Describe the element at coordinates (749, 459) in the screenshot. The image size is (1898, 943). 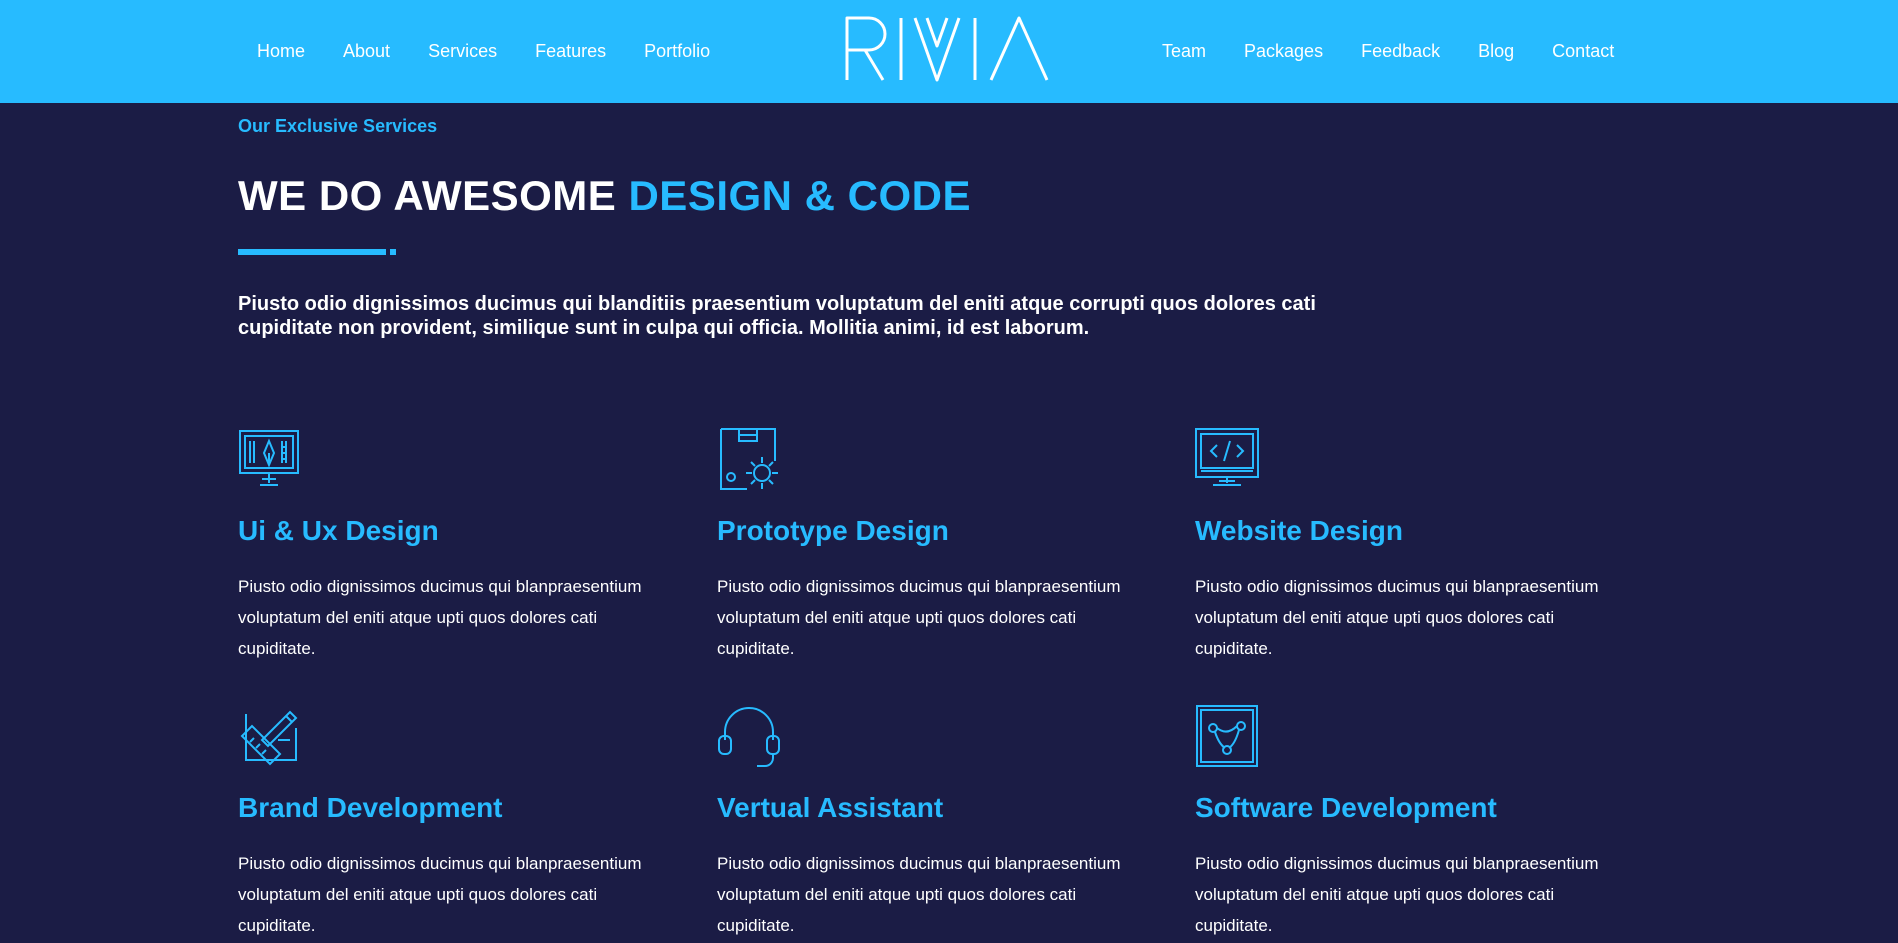
I see `prototype-gear-icon` at that location.